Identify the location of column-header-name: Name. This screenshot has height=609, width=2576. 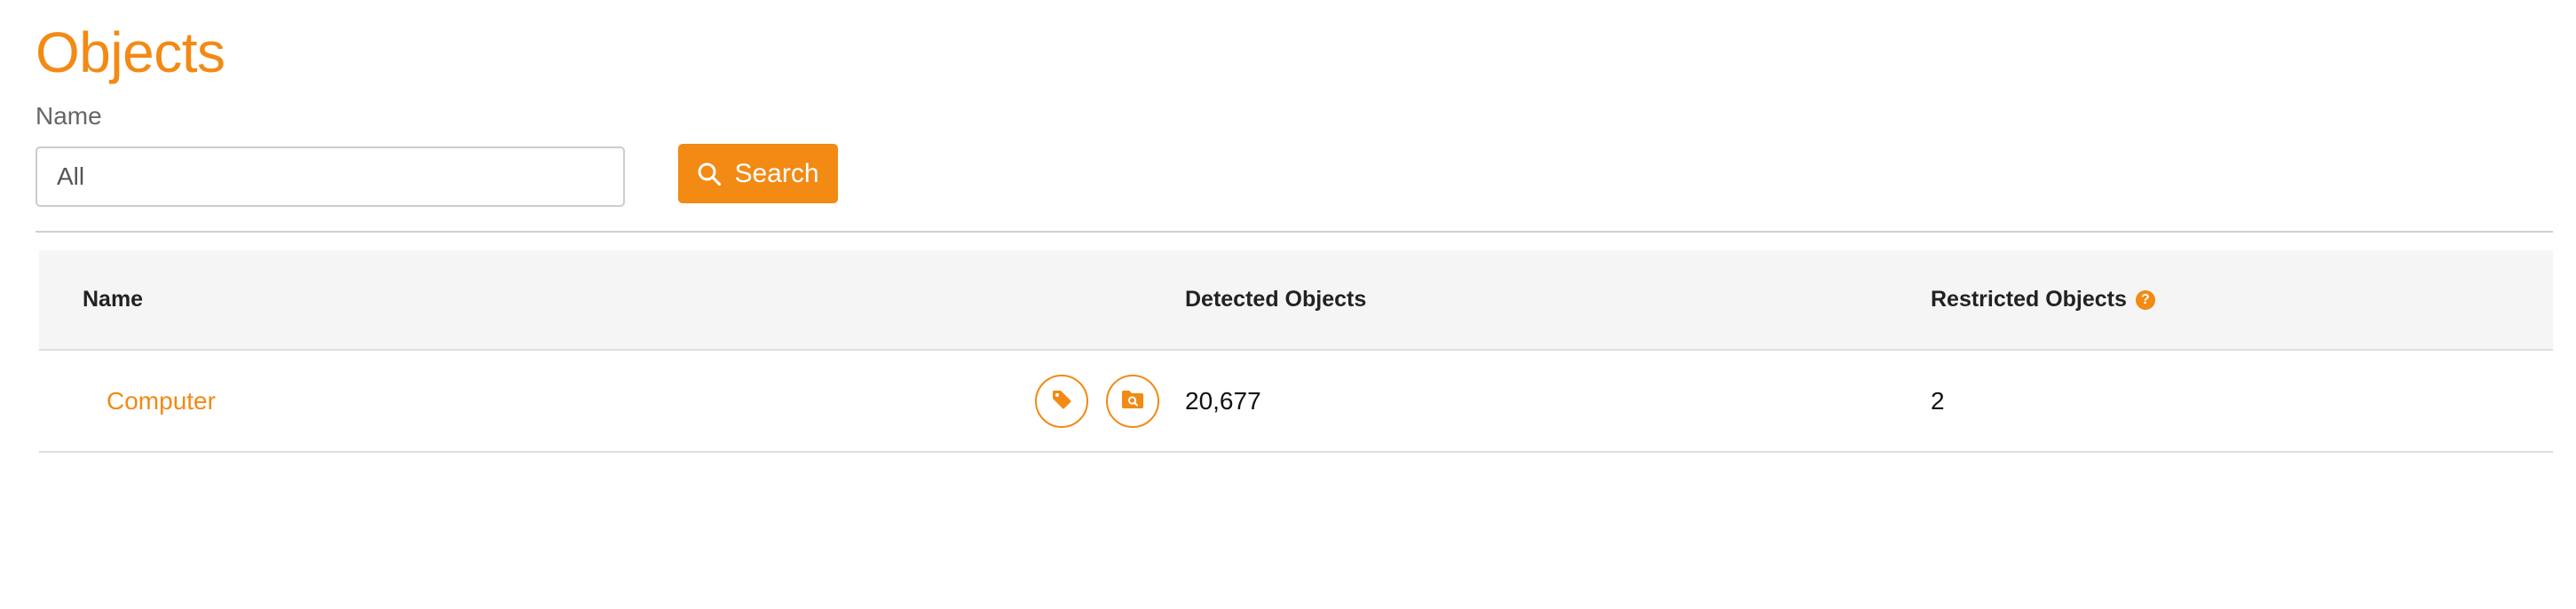
(113, 299).